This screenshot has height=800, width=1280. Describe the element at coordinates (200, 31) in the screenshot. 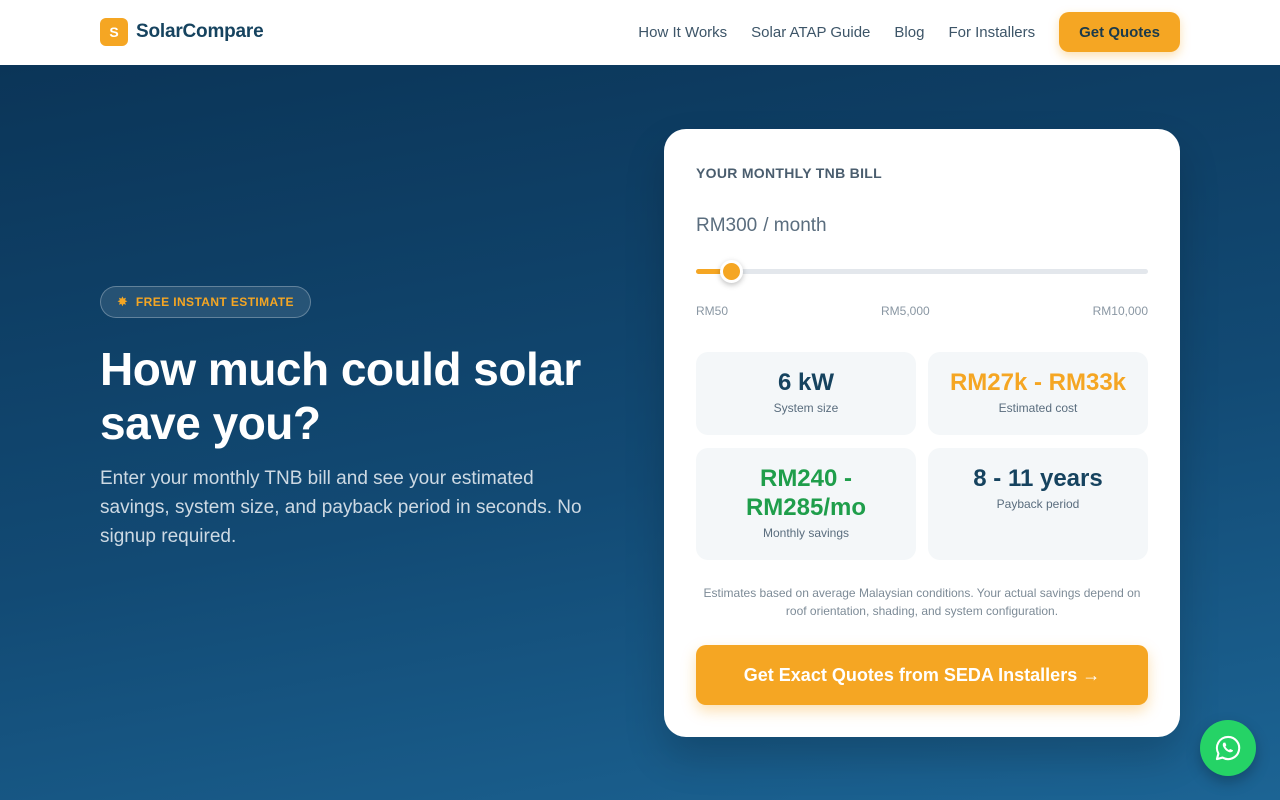

I see `brand-name: SolarCompare` at that location.